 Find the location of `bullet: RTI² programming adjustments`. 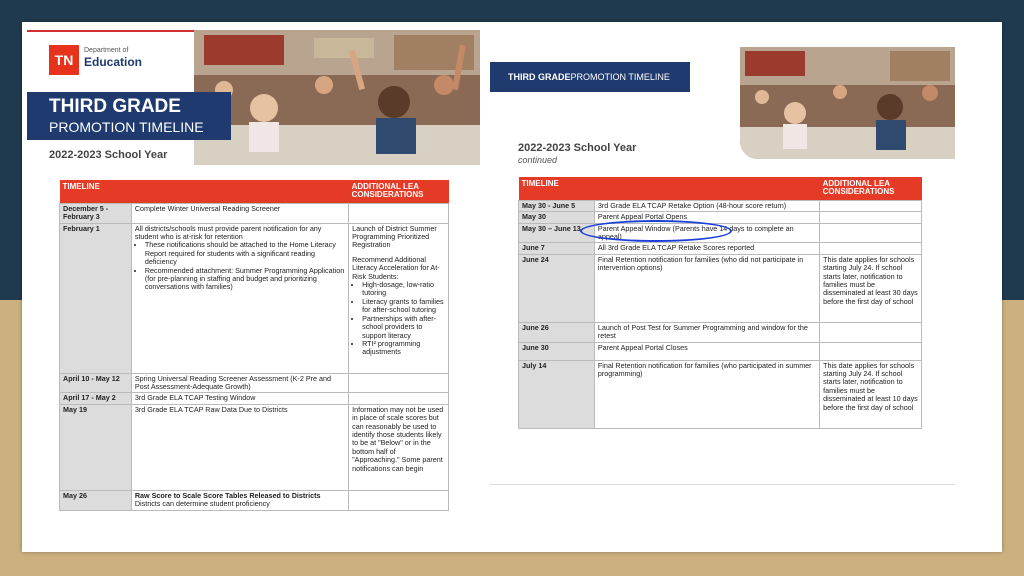

bullet: RTI² programming adjustments is located at coordinates (403, 348).